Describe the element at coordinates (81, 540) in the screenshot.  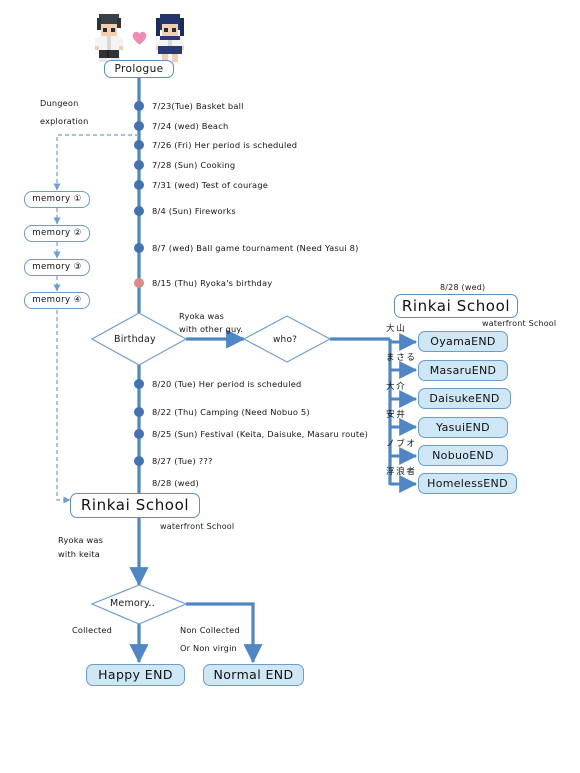
I see `keita-note-l1: Ryoka was` at that location.